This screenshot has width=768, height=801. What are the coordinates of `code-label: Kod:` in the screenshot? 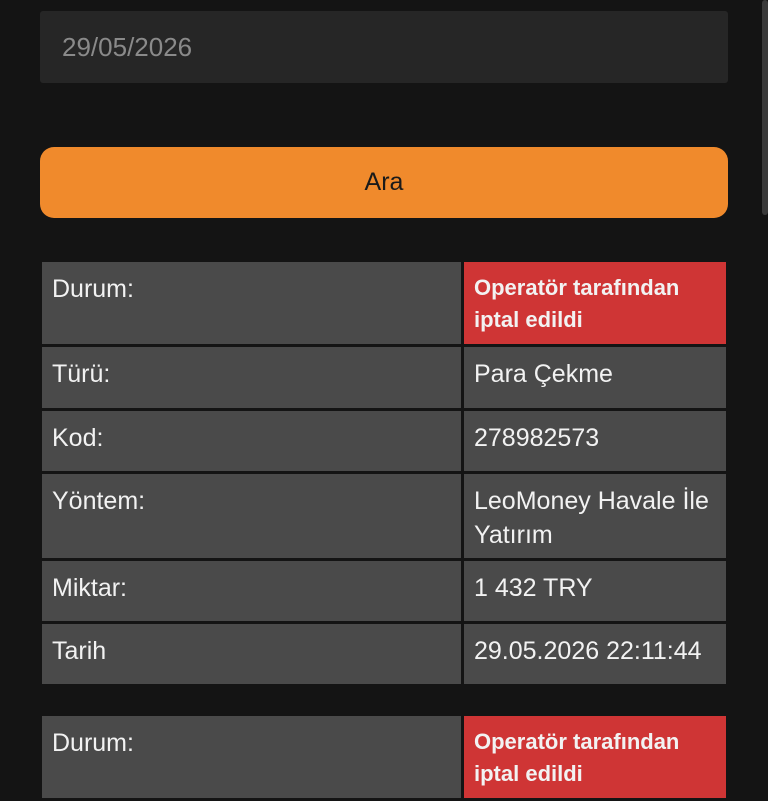 It's located at (251, 441).